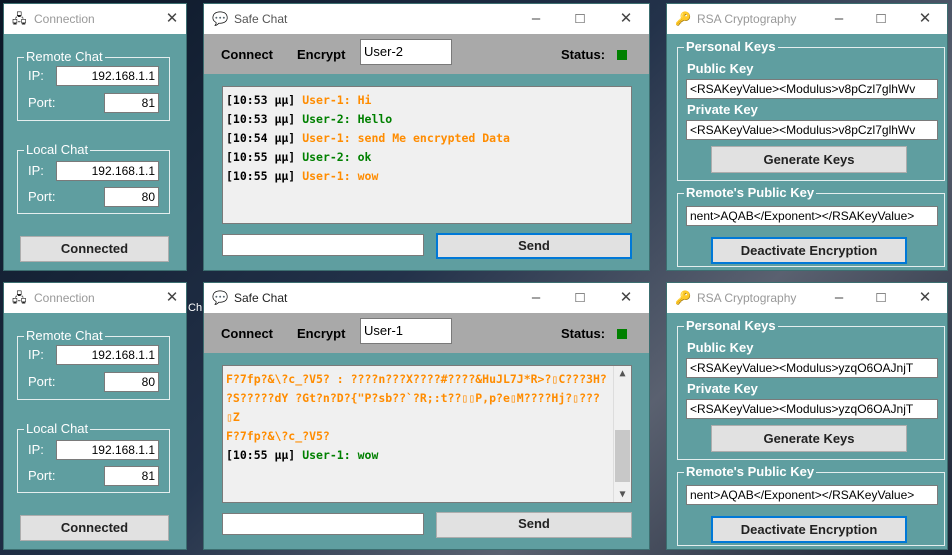 The height and width of the screenshot is (555, 952). I want to click on chat-toolbar: Connect Encrypt User-1 Status:, so click(426, 333).